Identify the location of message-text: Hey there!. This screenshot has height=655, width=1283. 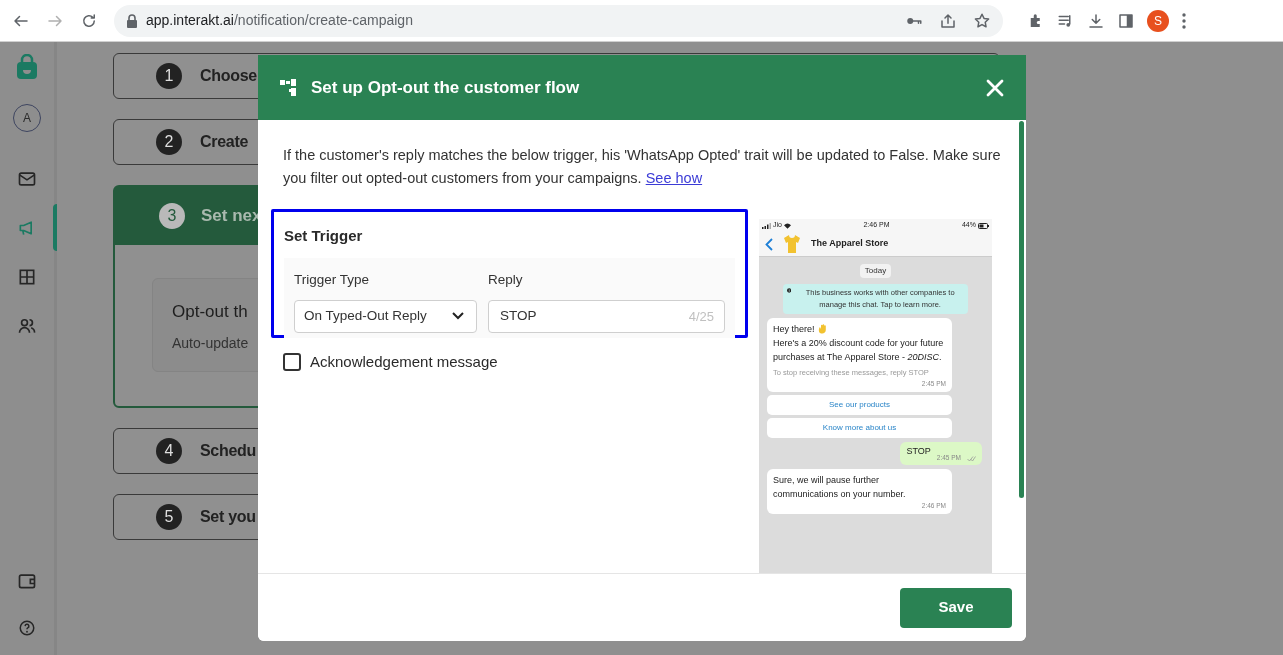
(794, 329).